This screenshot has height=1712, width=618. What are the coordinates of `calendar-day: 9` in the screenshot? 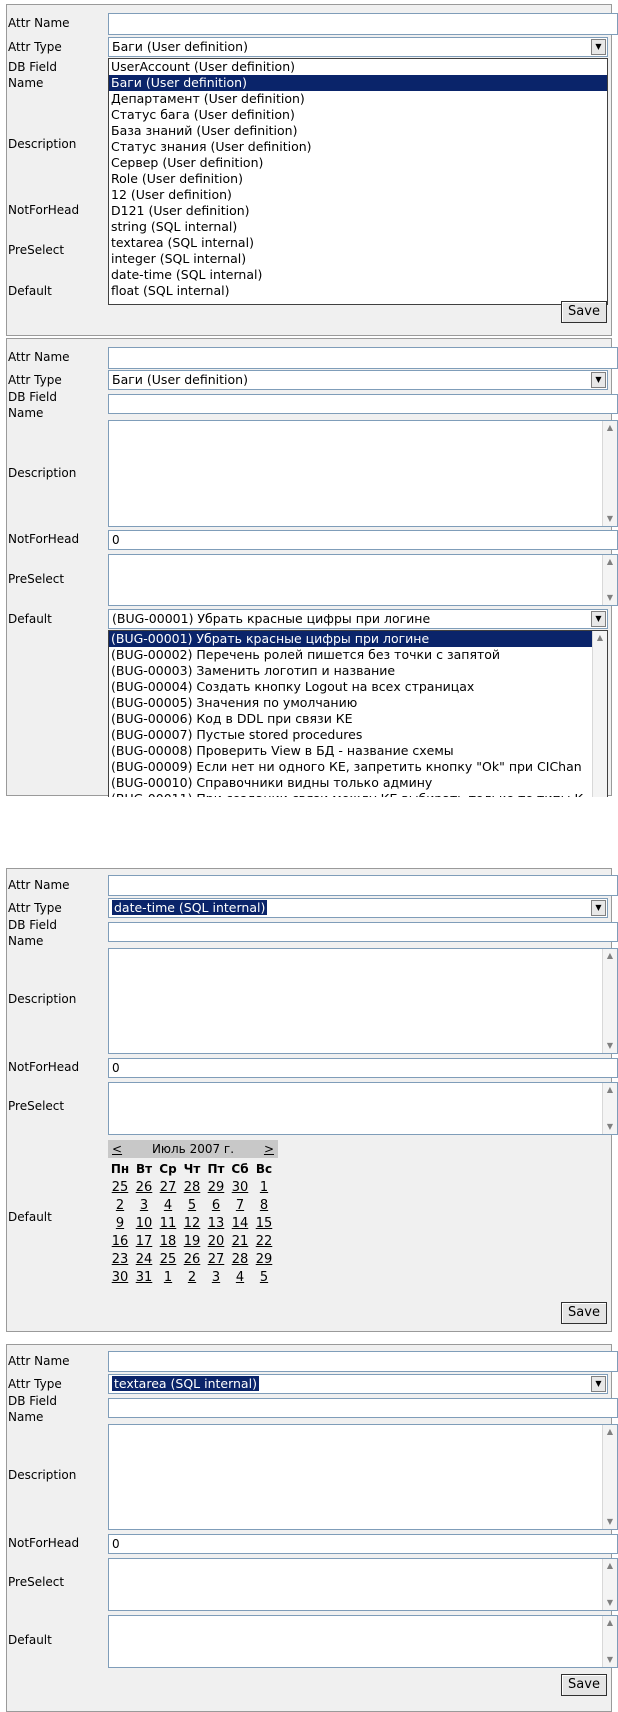 It's located at (120, 1223).